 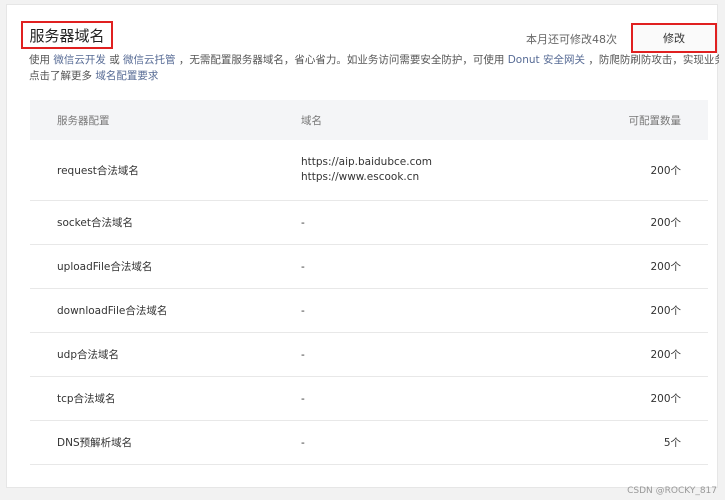 I want to click on cloud-hosting-link: 微信云托管, so click(x=149, y=60).